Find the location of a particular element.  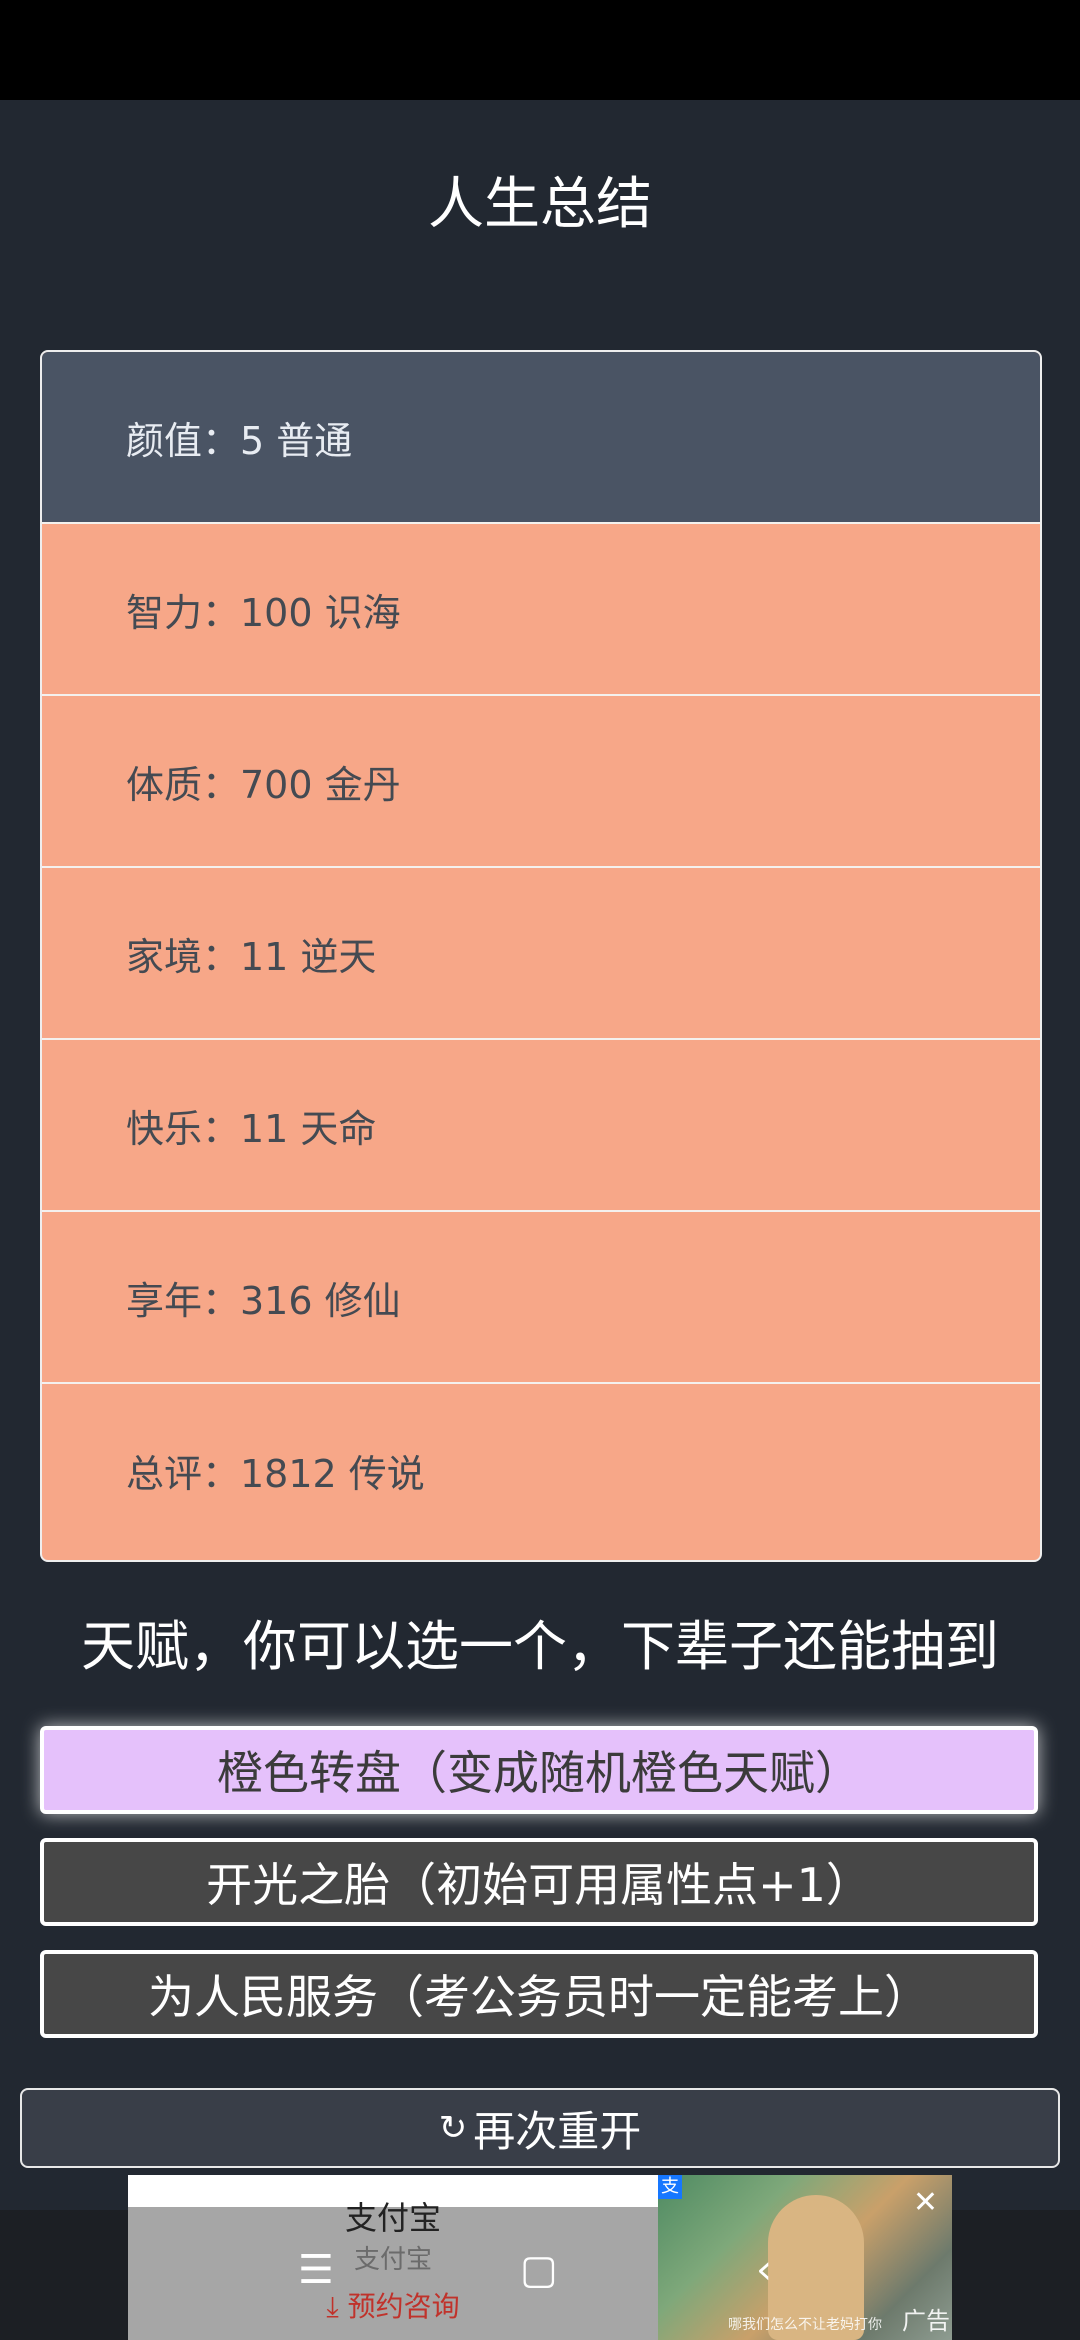

refresh-icon: ↻ is located at coordinates (453, 2128).